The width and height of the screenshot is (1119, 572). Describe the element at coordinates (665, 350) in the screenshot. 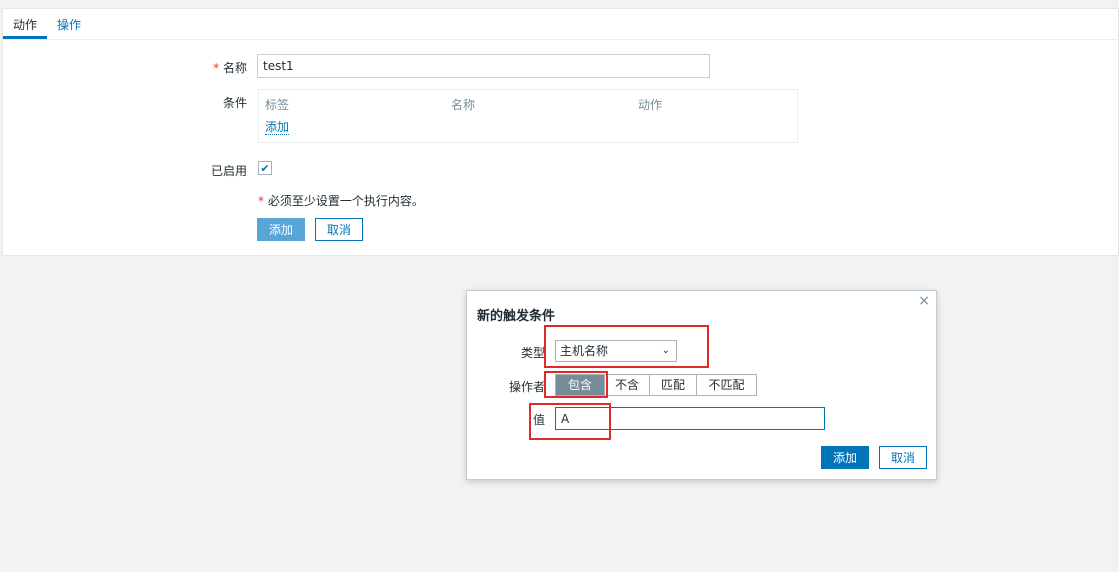

I see `chevron-down-icon: ⌄` at that location.